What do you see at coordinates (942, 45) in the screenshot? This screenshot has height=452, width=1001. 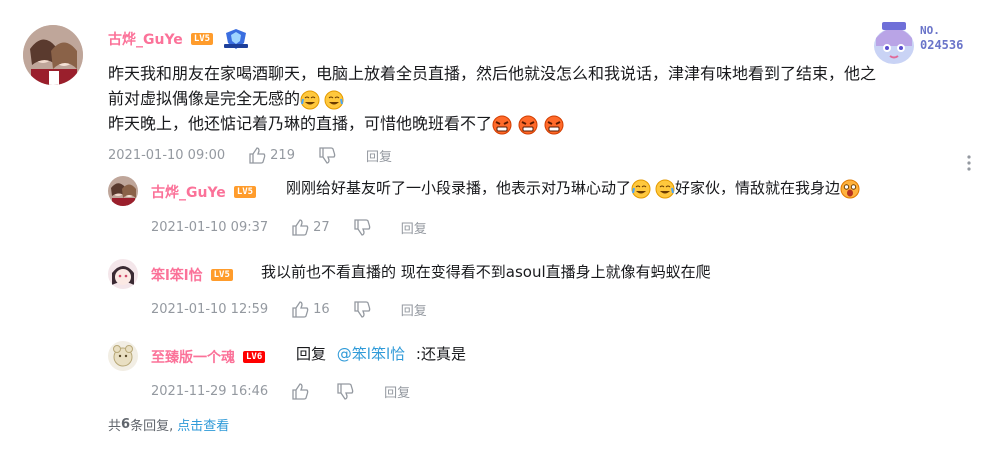 I see `fan-badge-number: 024536` at bounding box center [942, 45].